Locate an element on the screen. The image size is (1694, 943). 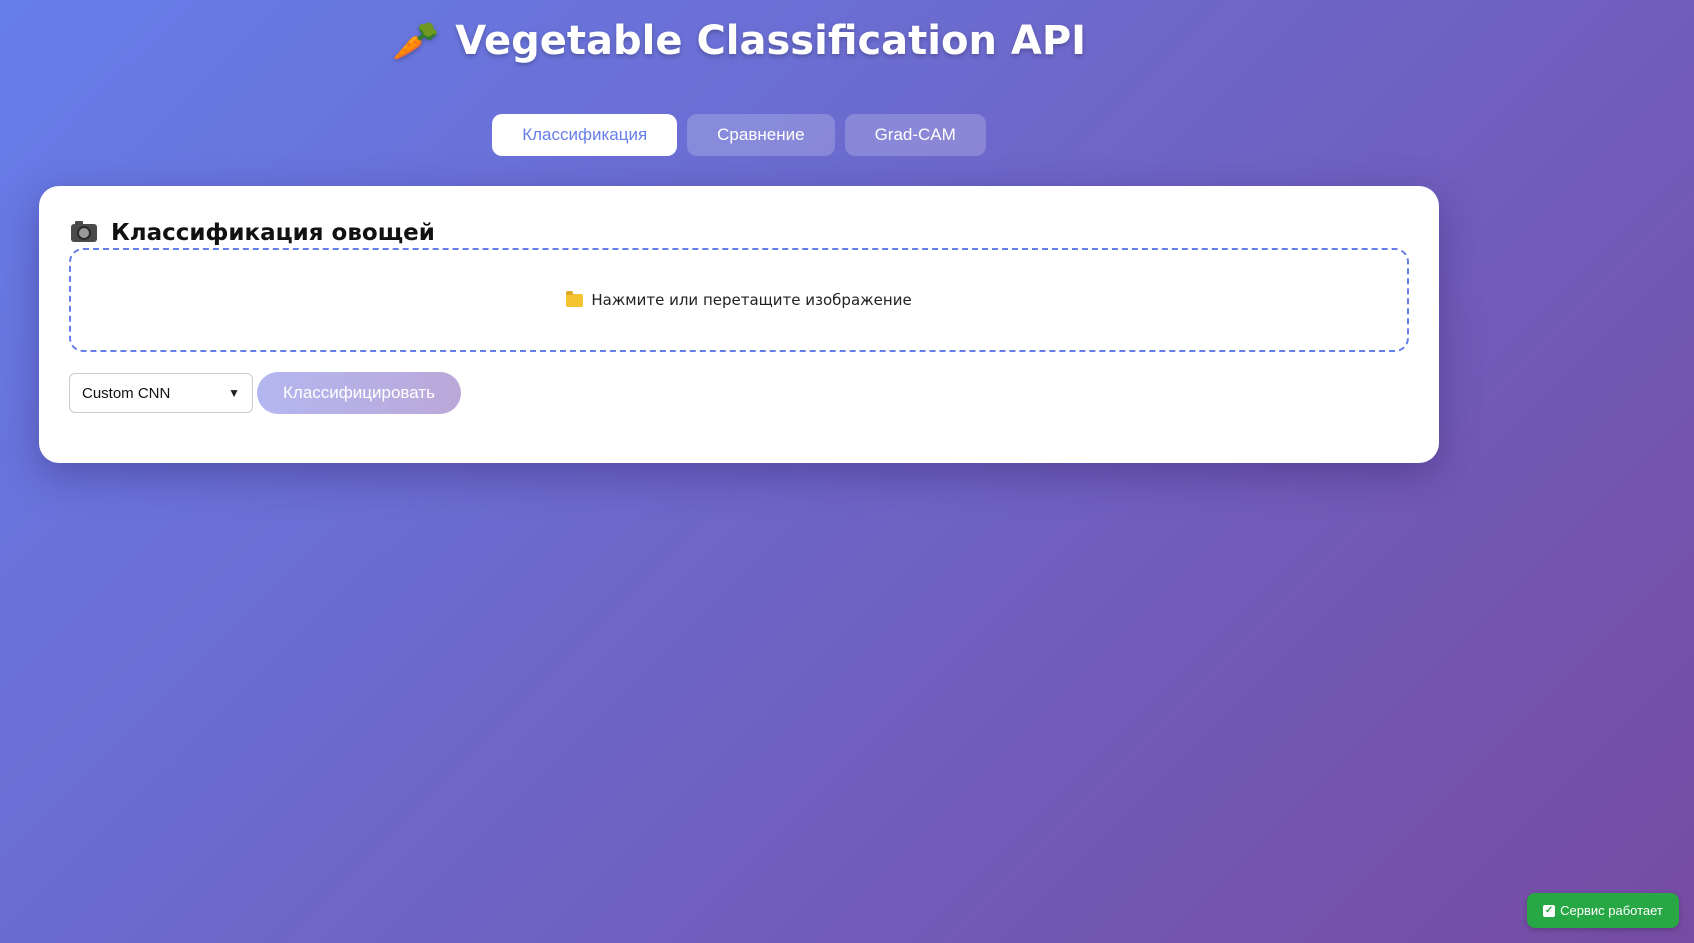
carrot-icon: 🥕 is located at coordinates (415, 41).